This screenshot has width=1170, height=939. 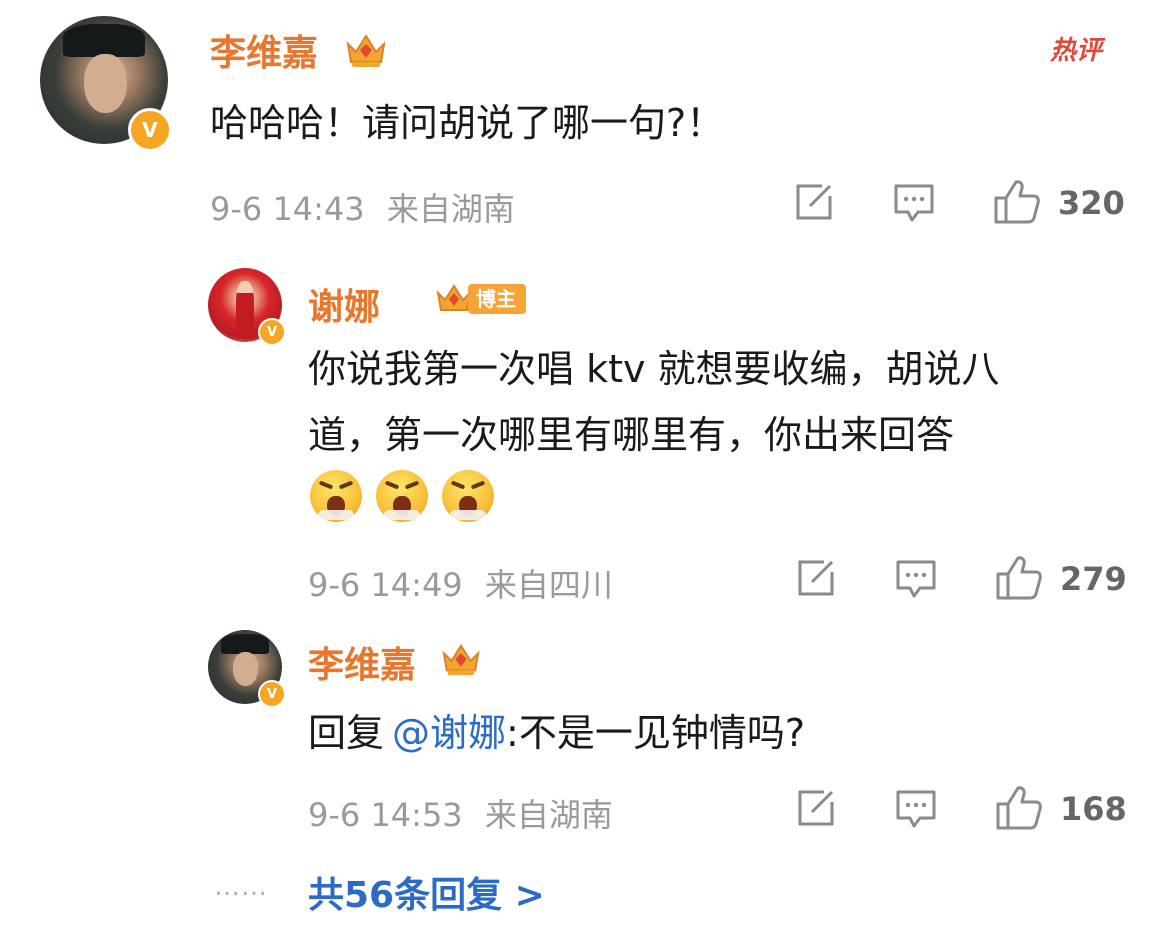 What do you see at coordinates (426, 892) in the screenshot?
I see `more-replies-link: 共56条回复 >` at bounding box center [426, 892].